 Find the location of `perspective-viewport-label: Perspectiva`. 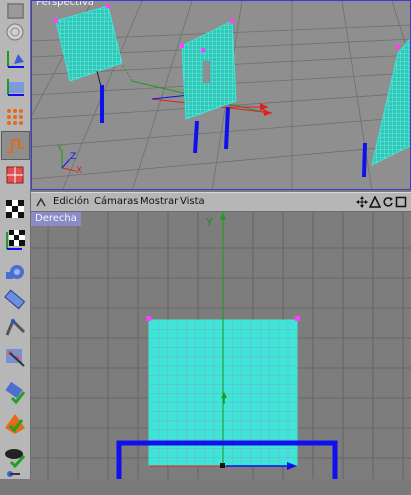

perspective-viewport-label: Perspectiva is located at coordinates (65, 4).